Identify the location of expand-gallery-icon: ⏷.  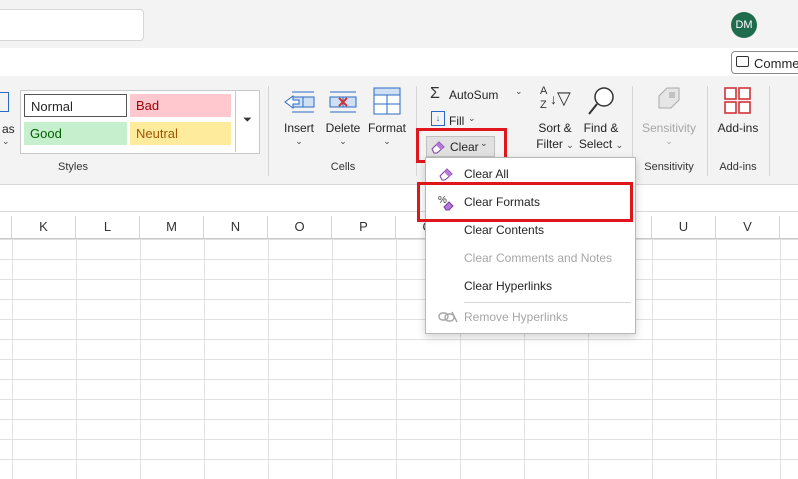
(247, 120).